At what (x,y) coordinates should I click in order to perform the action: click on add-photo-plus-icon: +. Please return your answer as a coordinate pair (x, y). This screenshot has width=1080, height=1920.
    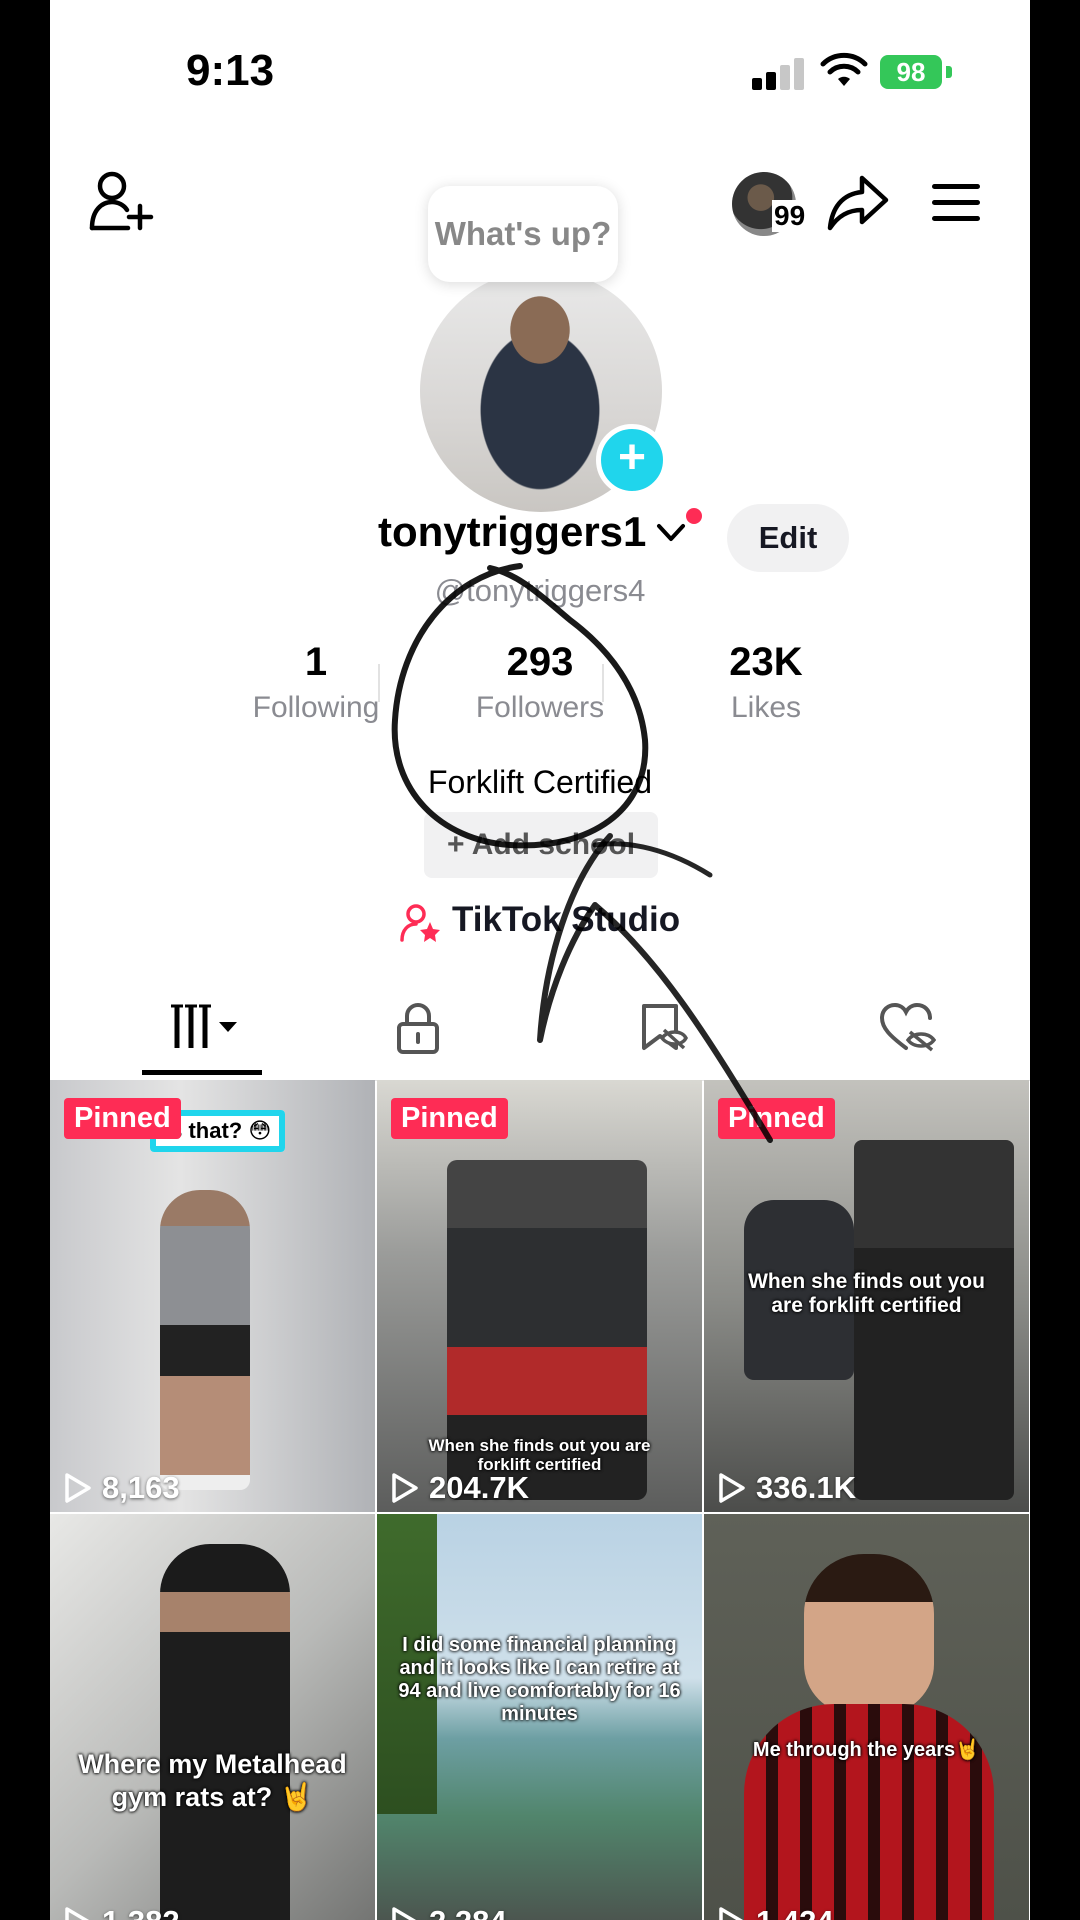
    Looking at the image, I should click on (632, 460).